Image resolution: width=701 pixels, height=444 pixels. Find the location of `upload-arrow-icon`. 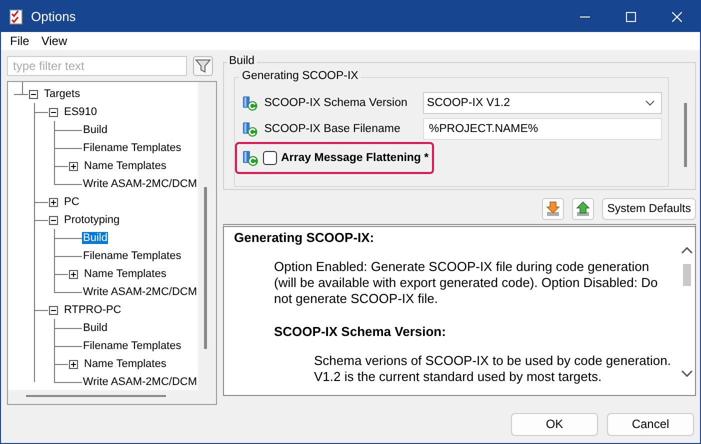

upload-arrow-icon is located at coordinates (583, 209).